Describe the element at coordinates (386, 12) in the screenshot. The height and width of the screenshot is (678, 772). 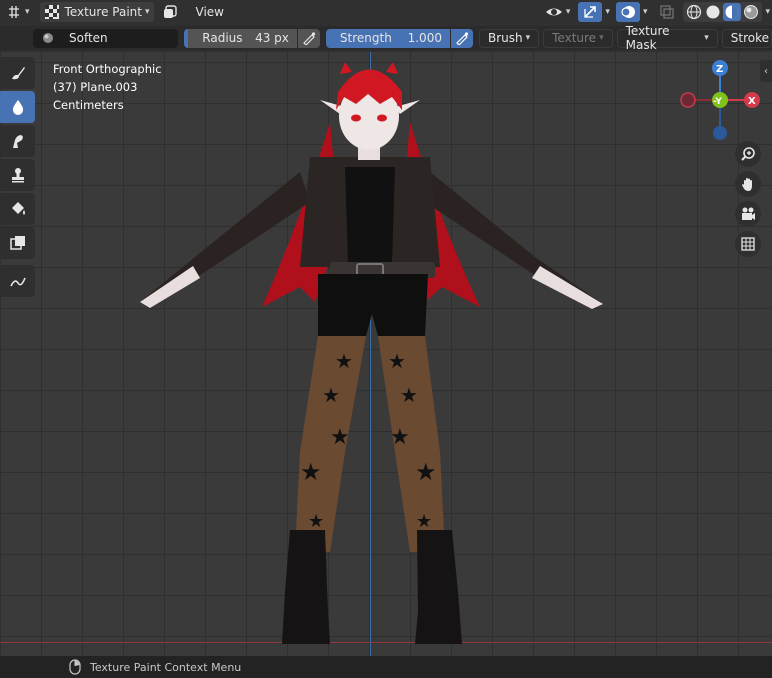
I see `editor-header: ▾ Texture Paint ▾ View ▾ ▾ ▾ ▾` at that location.